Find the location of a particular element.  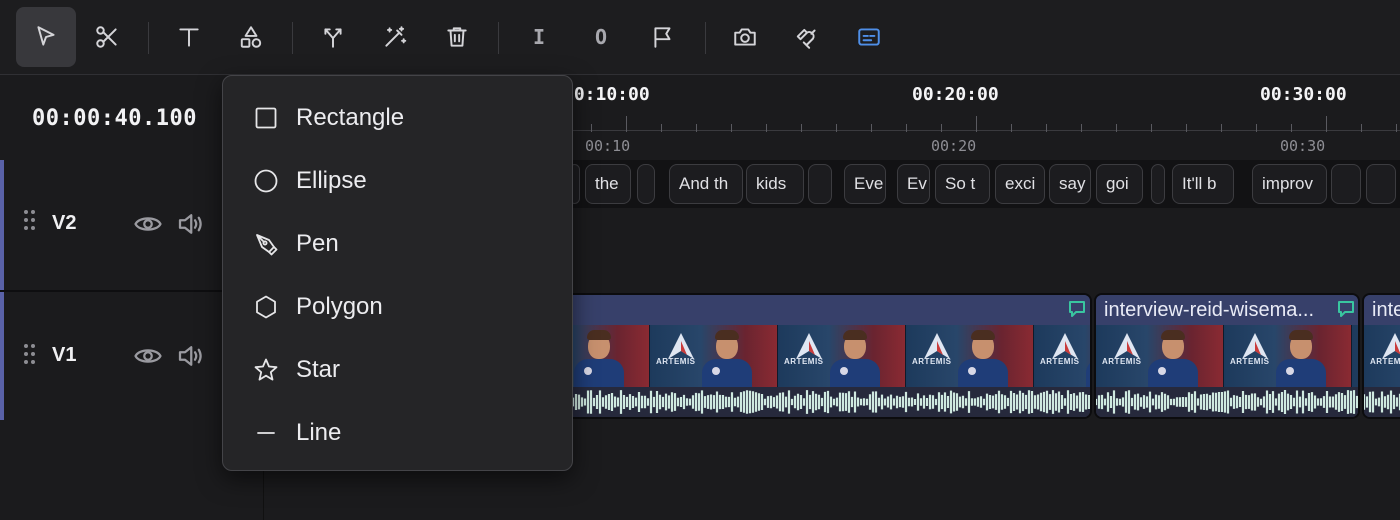

menu-item-star: Star is located at coordinates (397, 370).